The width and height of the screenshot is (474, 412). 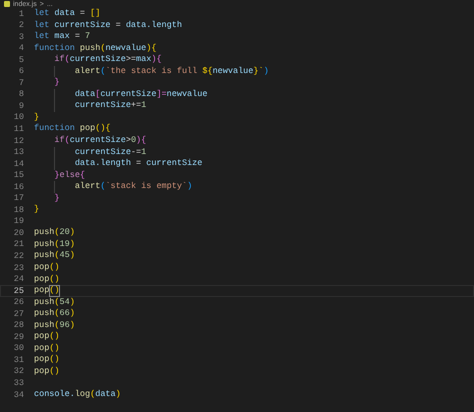 I want to click on code-line: }else{, so click(x=69, y=176).